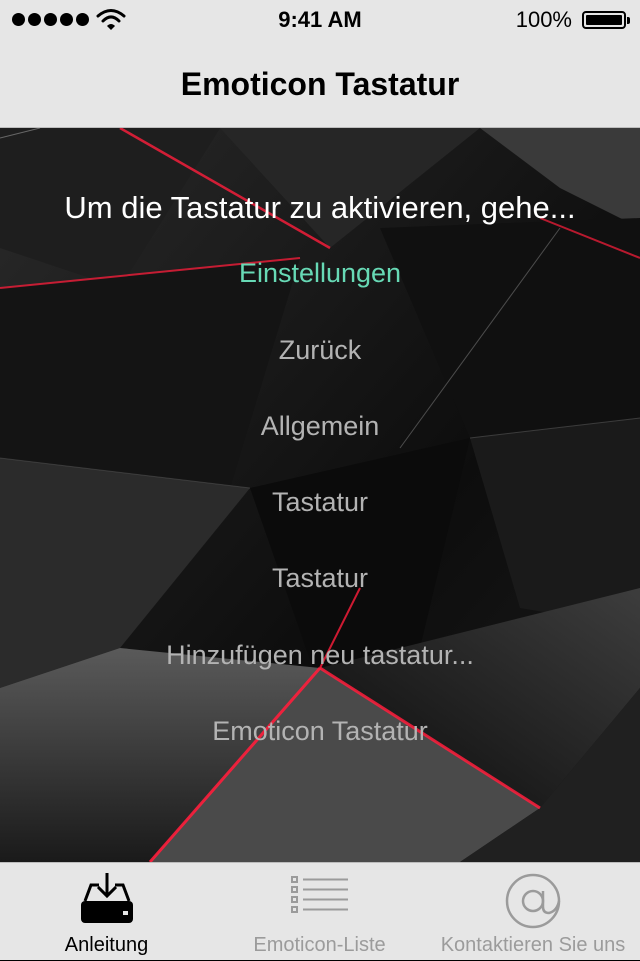 The width and height of the screenshot is (640, 961). I want to click on step-keyboard: Tastatur, so click(320, 502).